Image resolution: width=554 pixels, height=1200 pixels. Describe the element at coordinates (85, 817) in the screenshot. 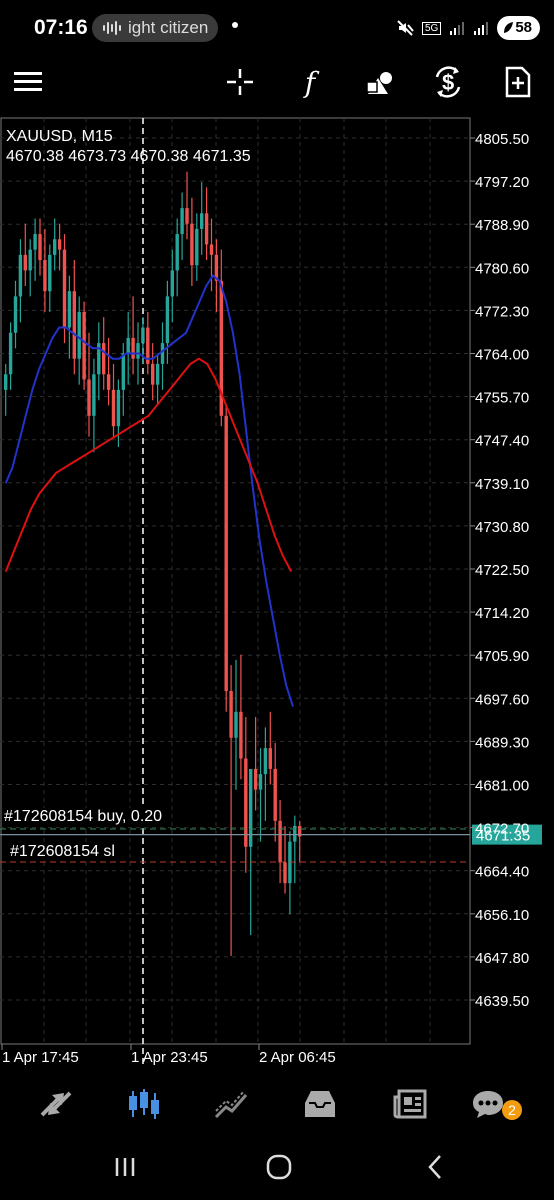

I see `trade-line-label: #172608154 buy, 0.20` at that location.